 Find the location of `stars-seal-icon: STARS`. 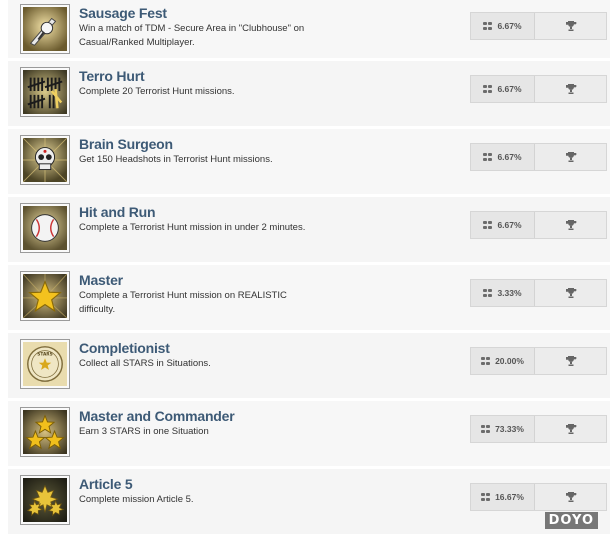

stars-seal-icon: STARS is located at coordinates (45, 364).